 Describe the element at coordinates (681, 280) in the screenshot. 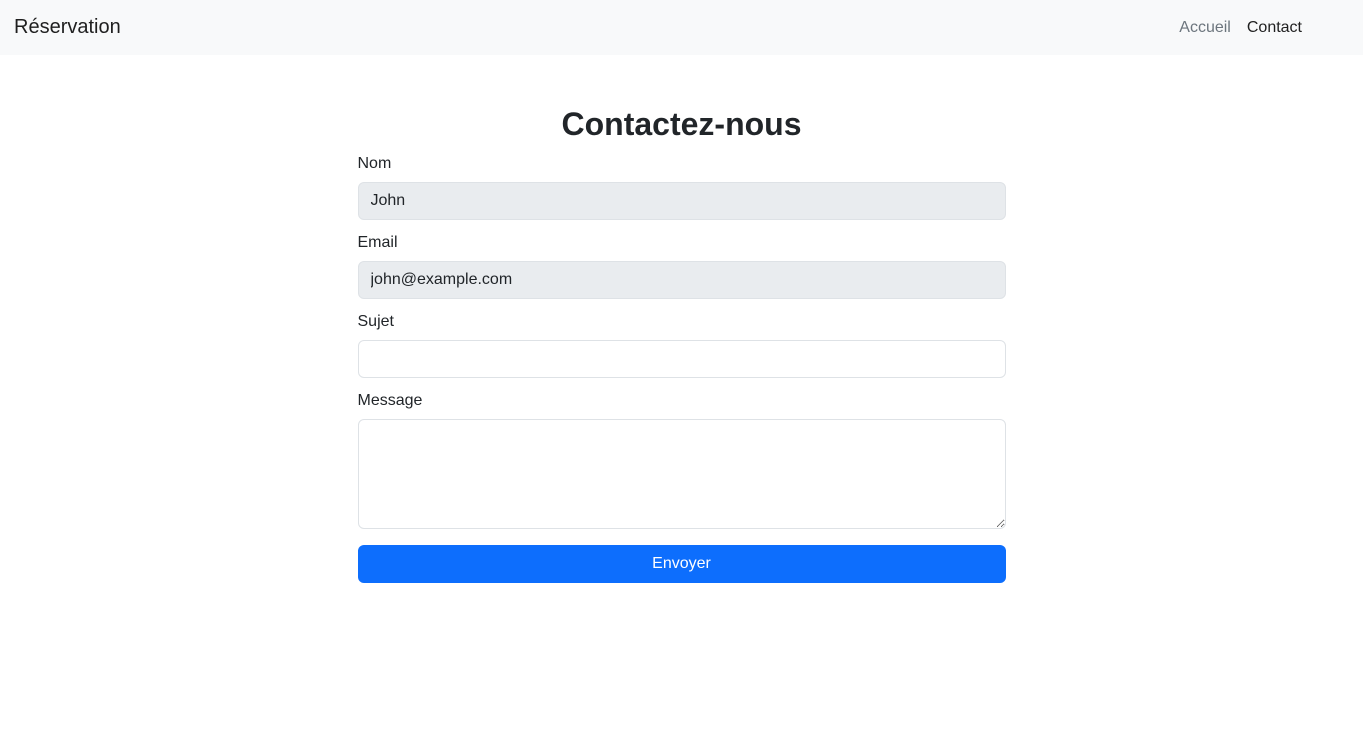

I see `email-input` at that location.